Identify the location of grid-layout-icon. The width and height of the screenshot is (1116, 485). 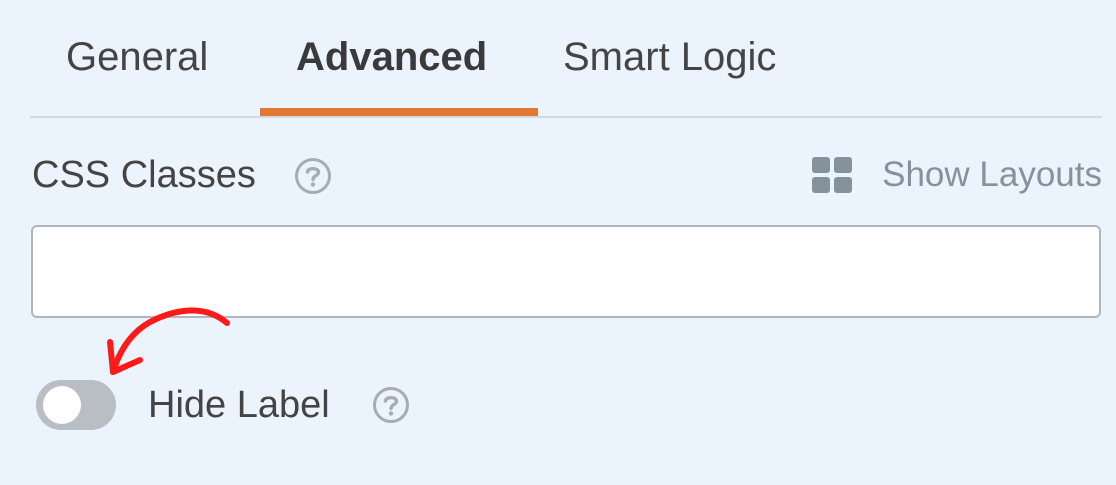
(832, 175).